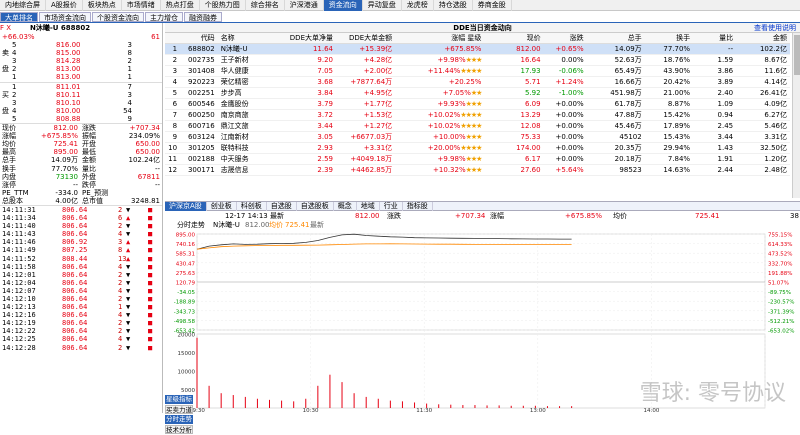  What do you see at coordinates (188, 391) in the screenshot?
I see `volume-tick: 5000` at bounding box center [188, 391].